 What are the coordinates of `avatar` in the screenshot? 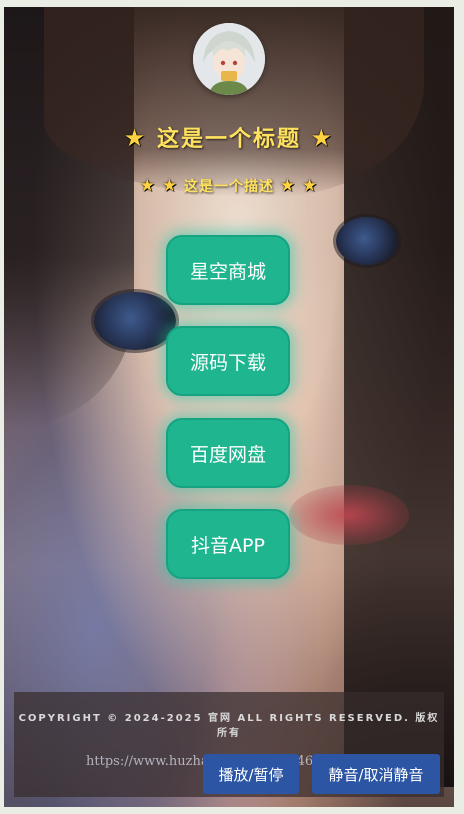 It's located at (229, 59).